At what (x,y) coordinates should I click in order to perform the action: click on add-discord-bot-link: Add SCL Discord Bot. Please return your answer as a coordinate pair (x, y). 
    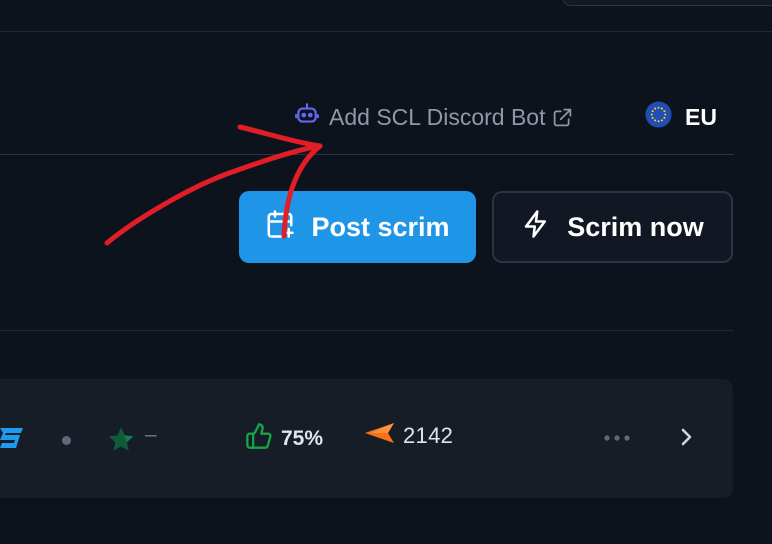
    Looking at the image, I should click on (433, 117).